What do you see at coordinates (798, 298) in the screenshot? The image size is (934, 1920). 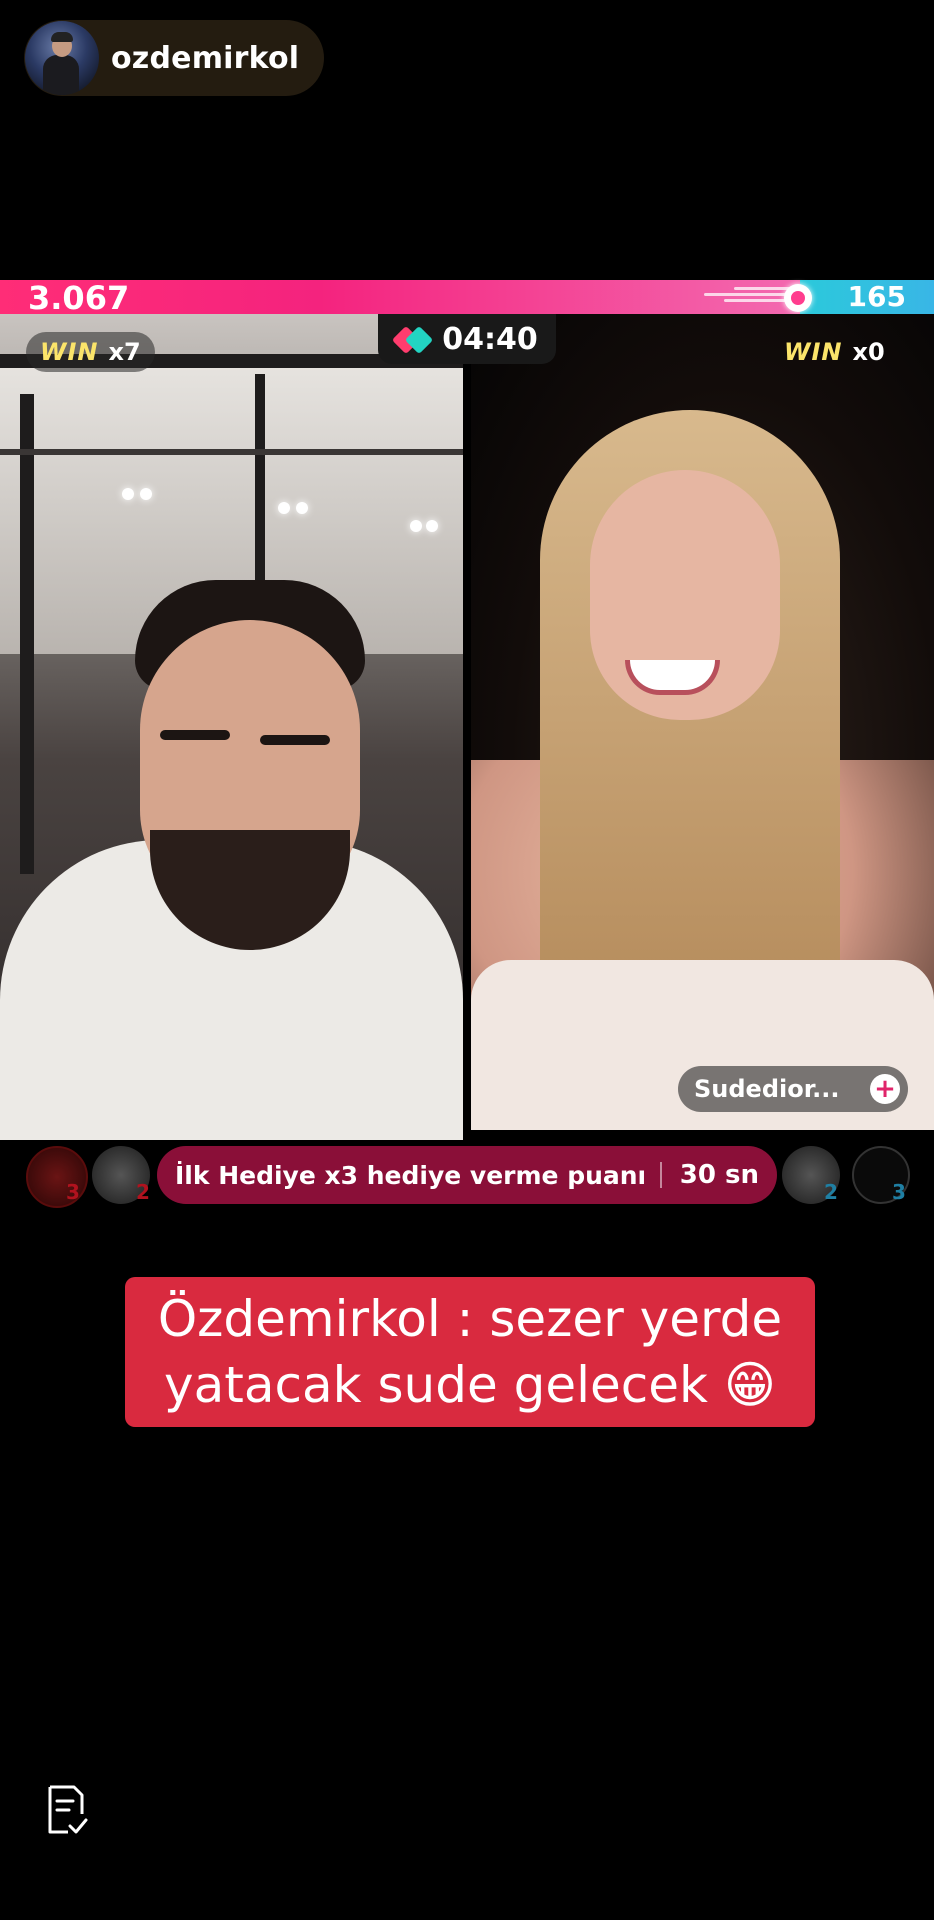 I see `score-orb-icon` at bounding box center [798, 298].